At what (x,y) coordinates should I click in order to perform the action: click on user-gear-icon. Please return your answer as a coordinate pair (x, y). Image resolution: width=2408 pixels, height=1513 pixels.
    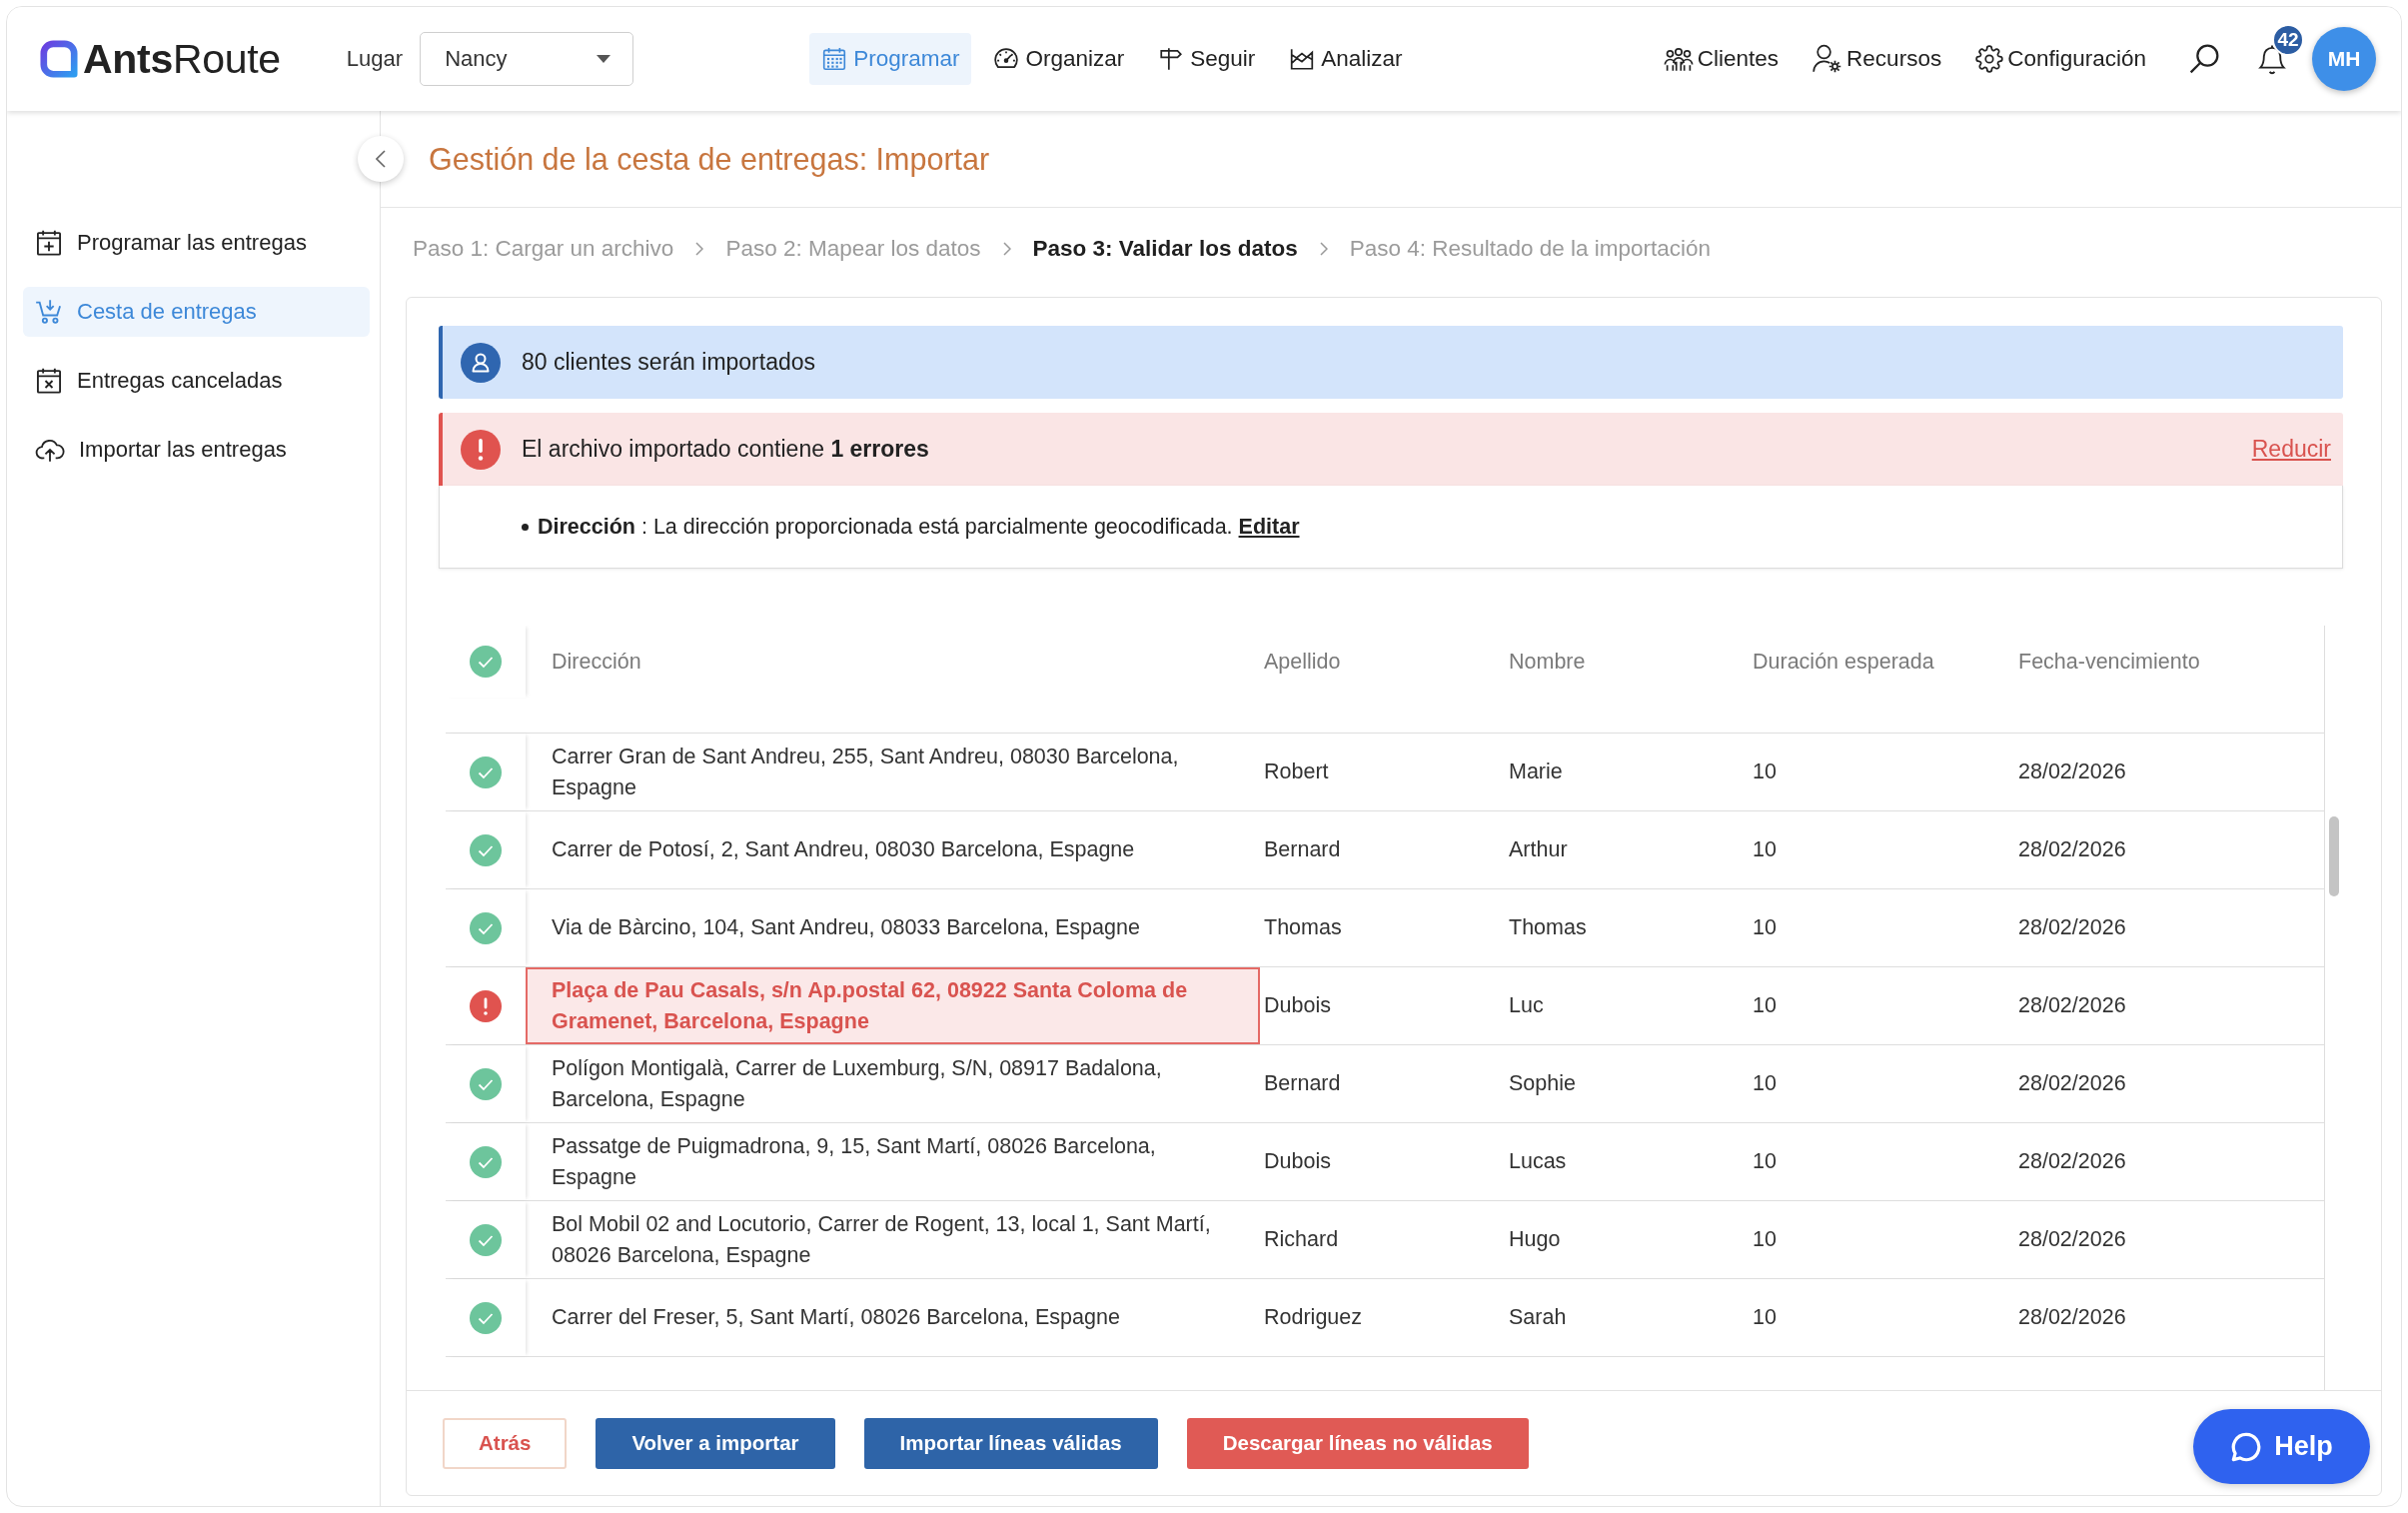
    Looking at the image, I should click on (1827, 59).